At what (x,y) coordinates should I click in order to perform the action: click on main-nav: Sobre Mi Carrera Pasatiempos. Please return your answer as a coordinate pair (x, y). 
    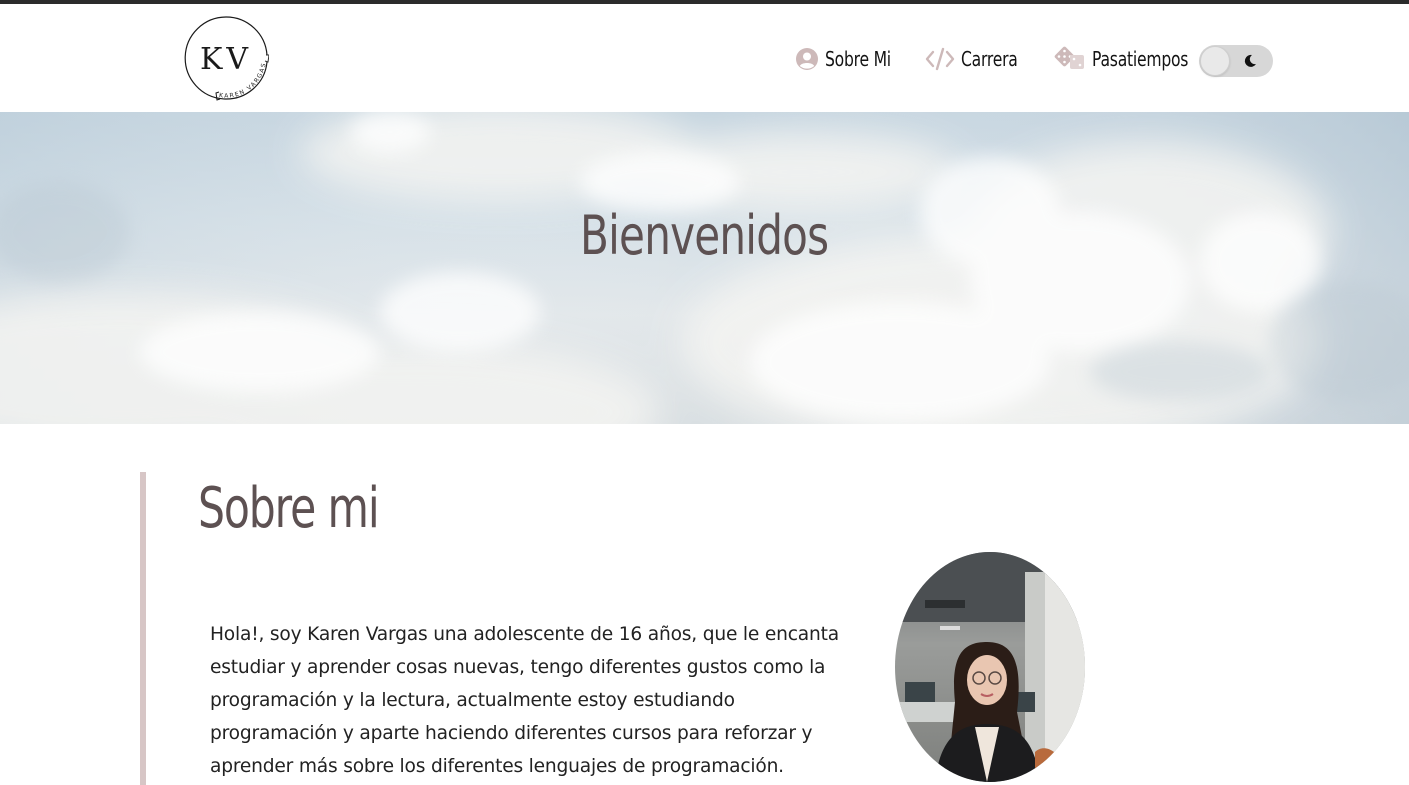
    Looking at the image, I should click on (1059, 58).